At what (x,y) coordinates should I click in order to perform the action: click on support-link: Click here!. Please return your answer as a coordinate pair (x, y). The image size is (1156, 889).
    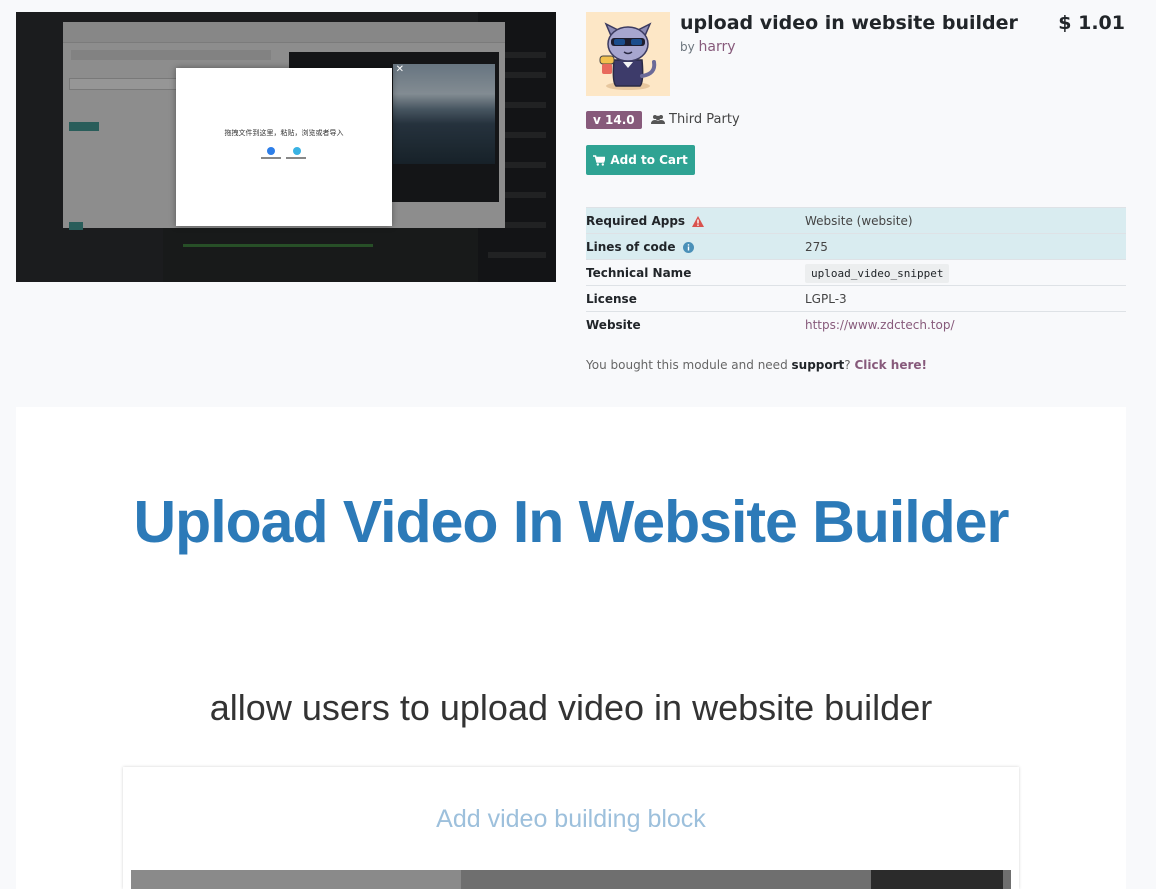
    Looking at the image, I should click on (890, 365).